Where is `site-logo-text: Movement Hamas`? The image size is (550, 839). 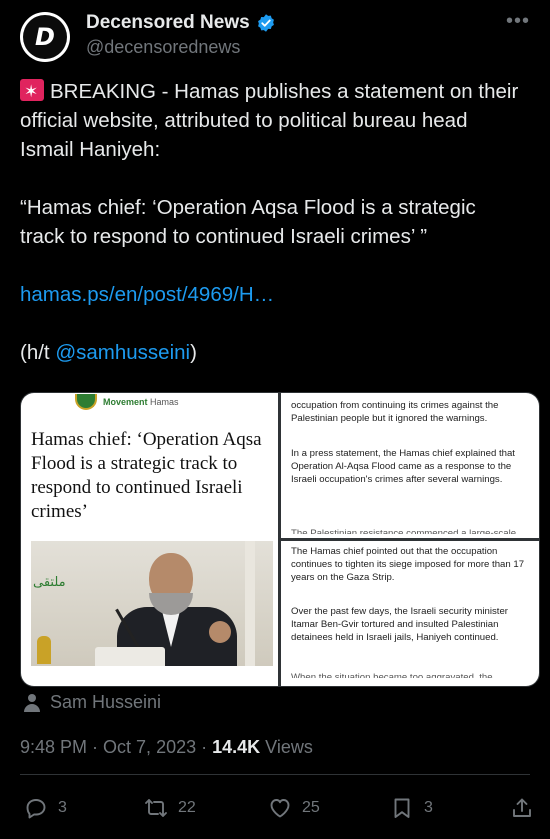 site-logo-text: Movement Hamas is located at coordinates (141, 402).